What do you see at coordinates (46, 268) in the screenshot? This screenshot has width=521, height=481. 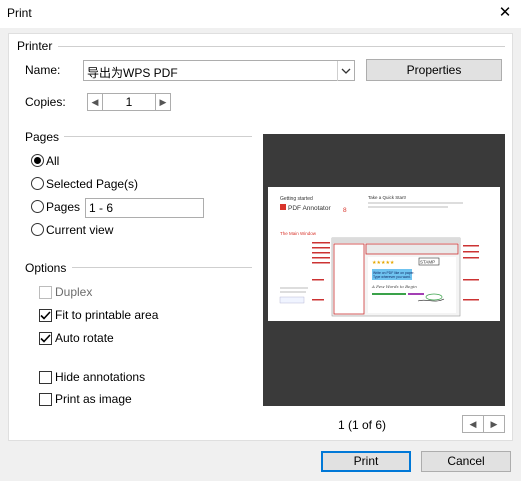 I see `options-section-label: Options` at bounding box center [46, 268].